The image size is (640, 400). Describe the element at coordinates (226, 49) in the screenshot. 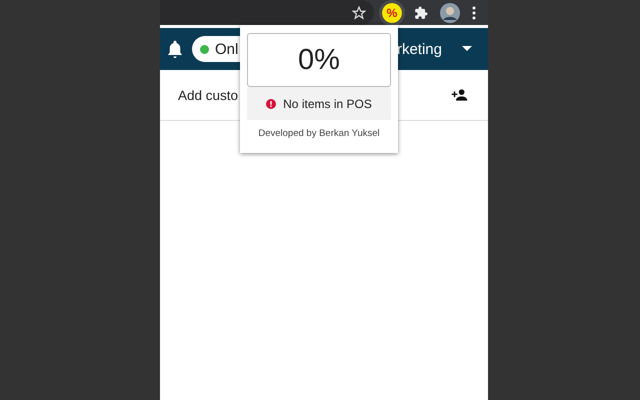

I see `status-label: Onl` at that location.